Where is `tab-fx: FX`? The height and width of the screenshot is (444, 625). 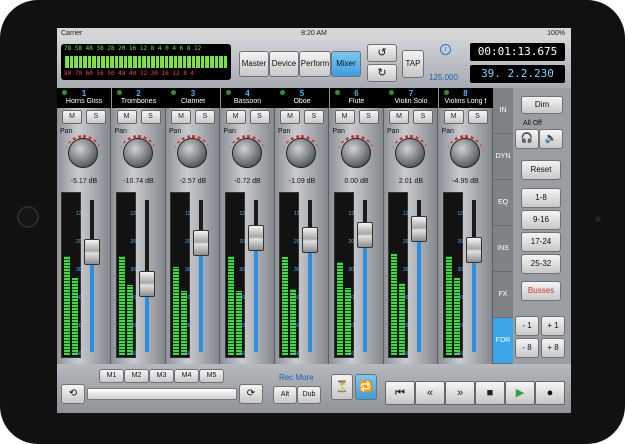 tab-fx: FX is located at coordinates (503, 295).